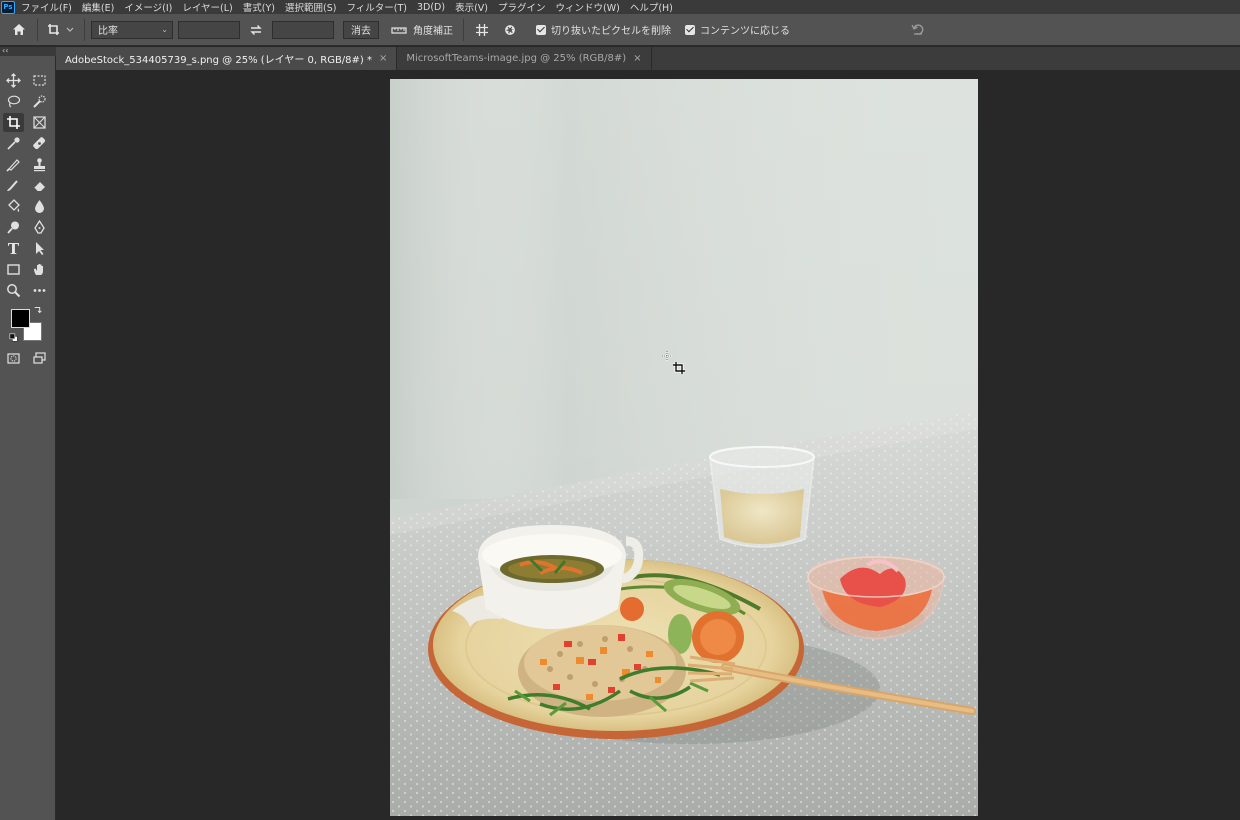 This screenshot has width=1240, height=820. What do you see at coordinates (256, 30) in the screenshot?
I see `swap-dimensions-icon` at bounding box center [256, 30].